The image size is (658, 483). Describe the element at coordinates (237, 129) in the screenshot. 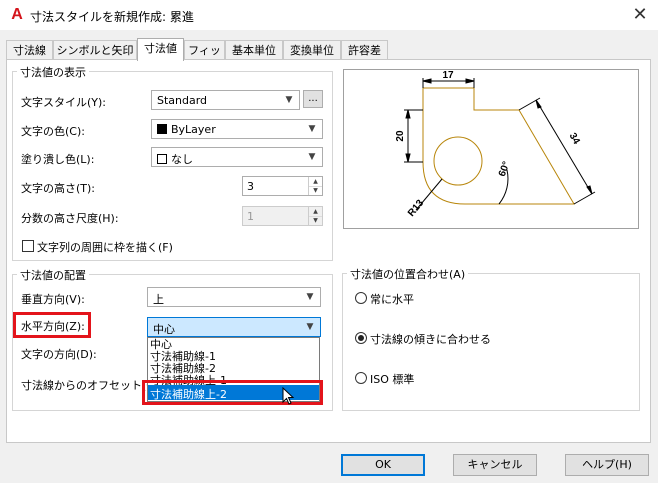

I see `text-color-select: ByLayer ▼` at that location.